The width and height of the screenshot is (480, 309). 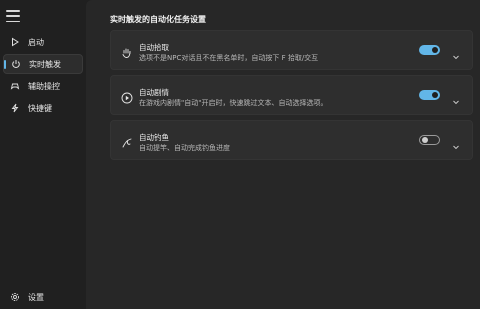 I want to click on gear-icon, so click(x=15, y=297).